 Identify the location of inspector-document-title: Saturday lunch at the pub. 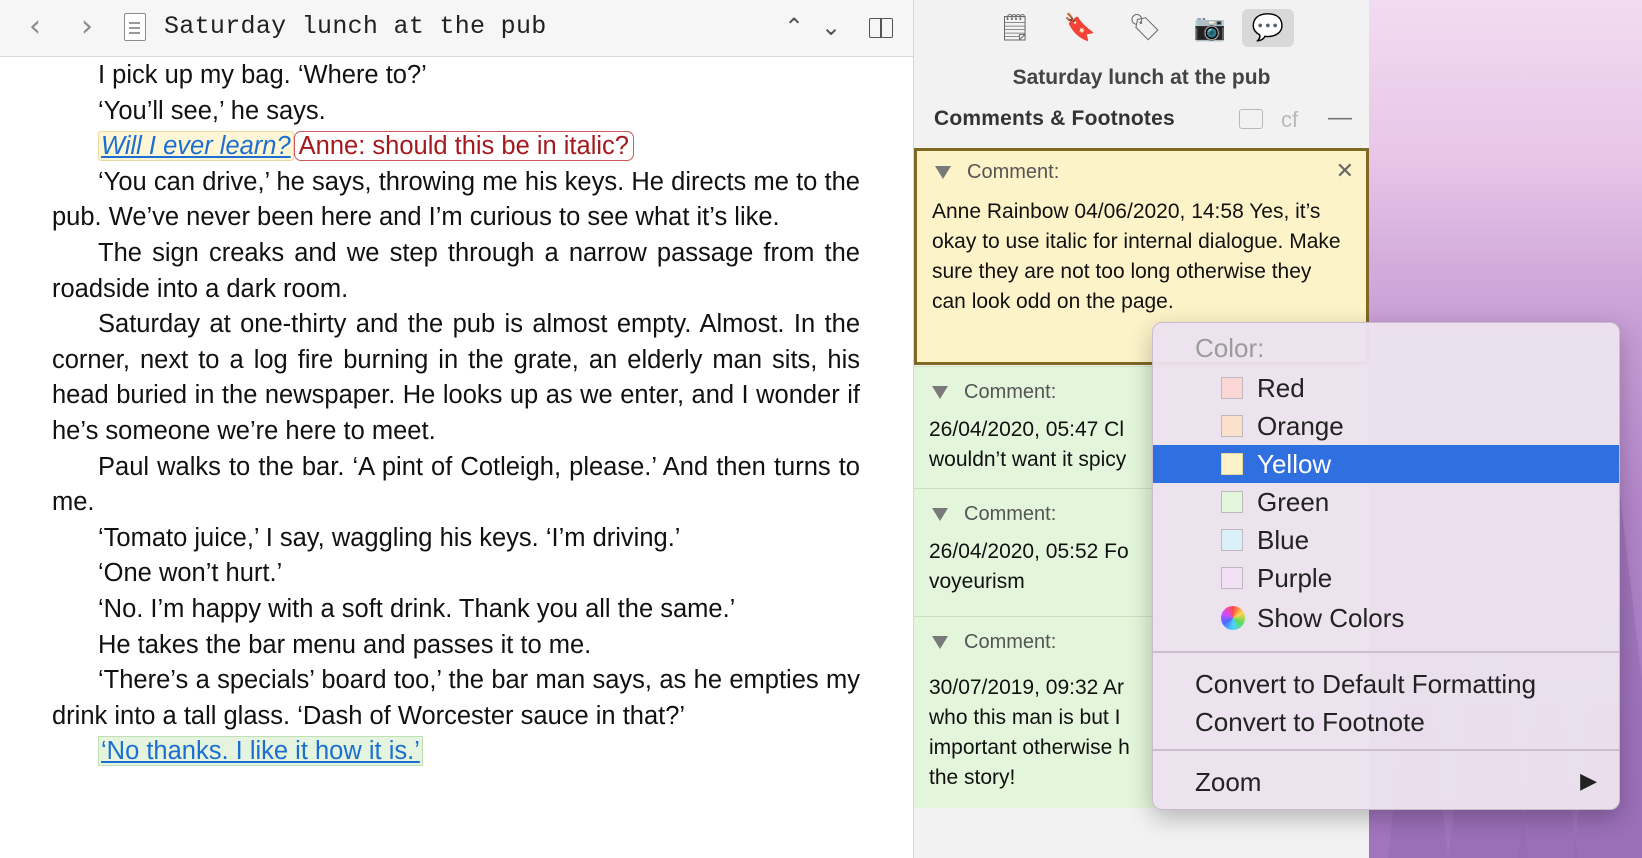
(1141, 77).